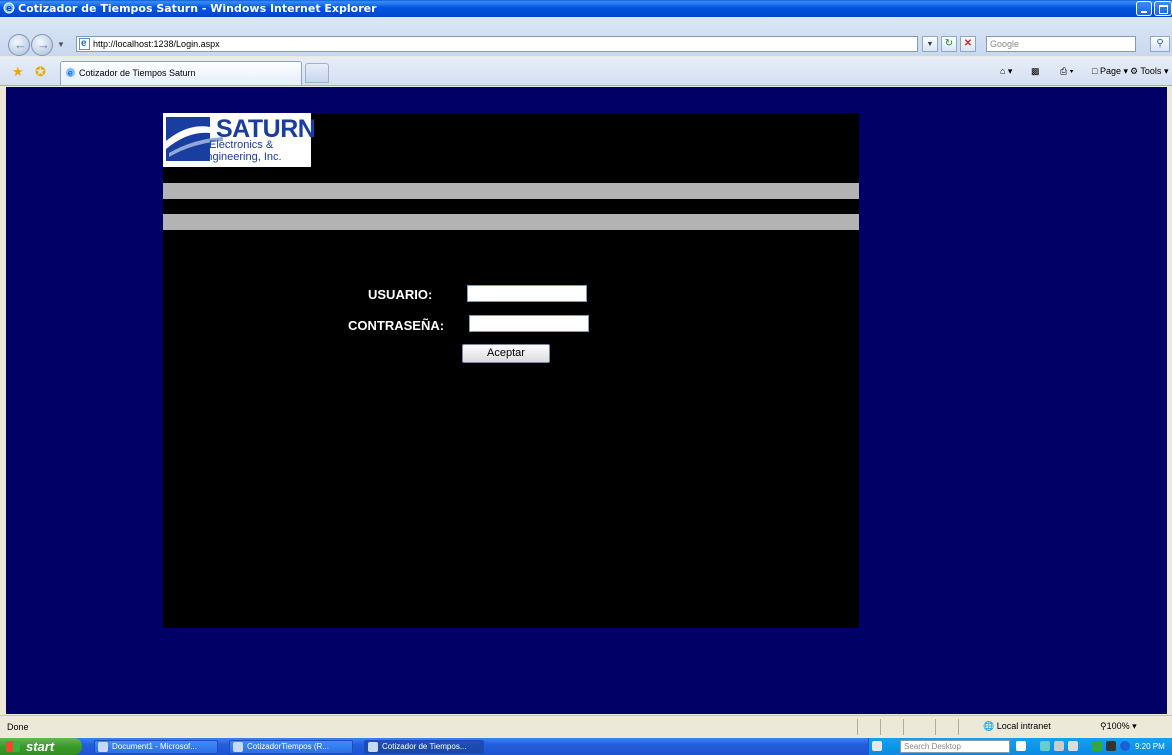 The width and height of the screenshot is (1172, 755). What do you see at coordinates (156, 44) in the screenshot?
I see `address-url: http://localhost:1238/Login.aspx` at bounding box center [156, 44].